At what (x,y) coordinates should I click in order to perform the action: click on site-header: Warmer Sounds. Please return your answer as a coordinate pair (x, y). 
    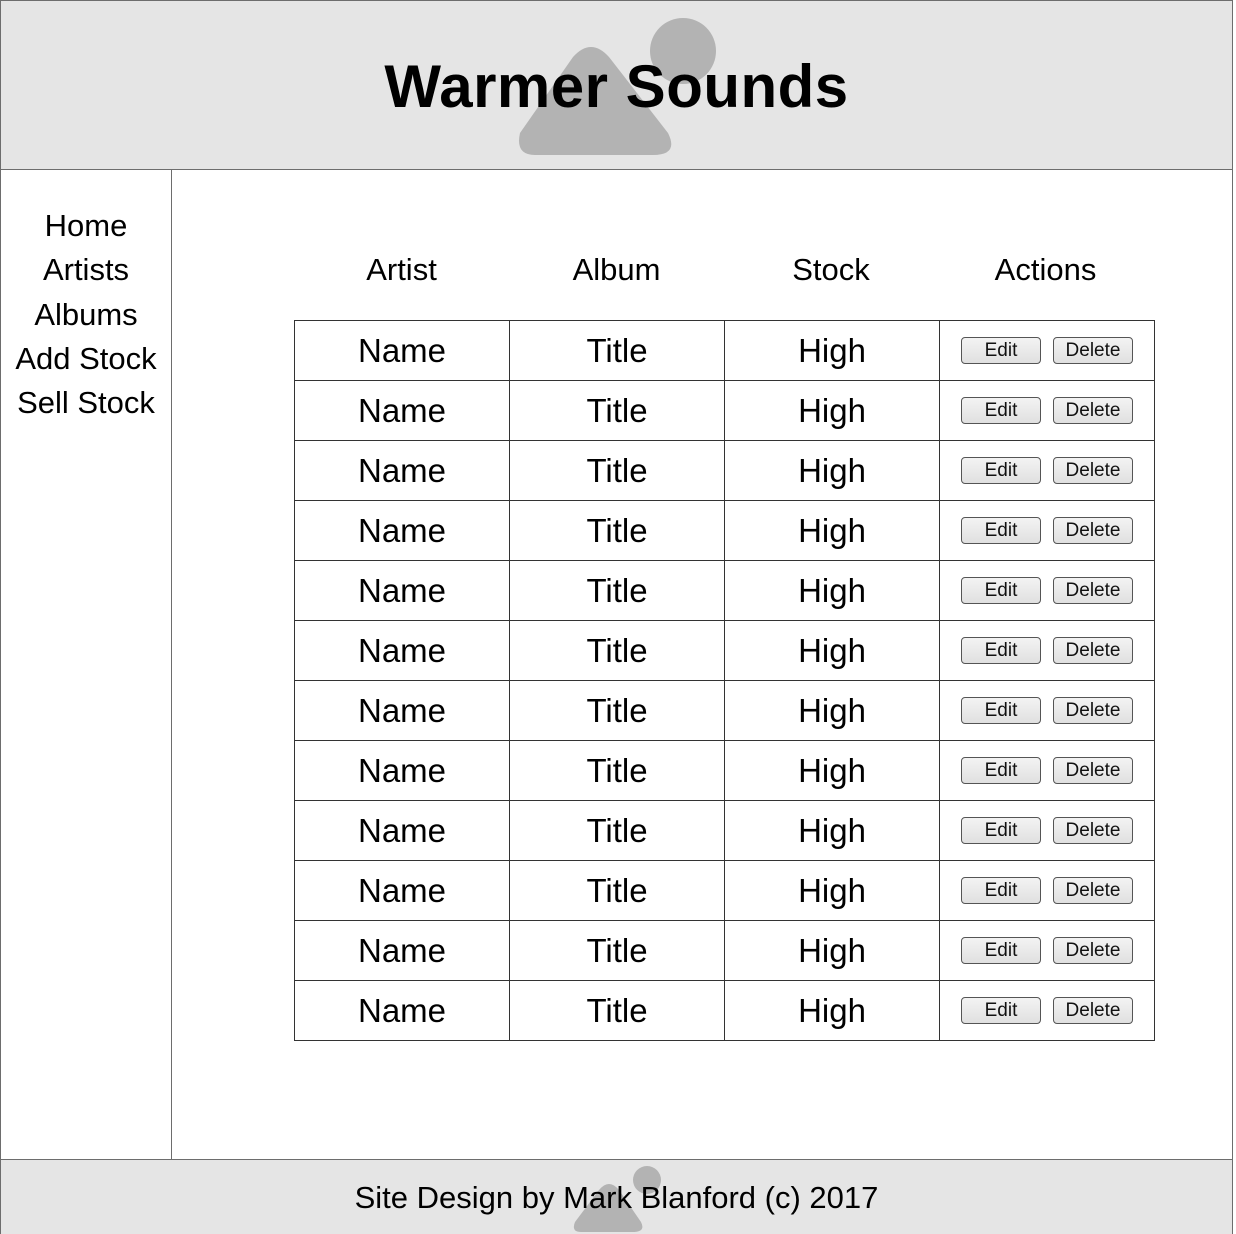
    Looking at the image, I should click on (616, 85).